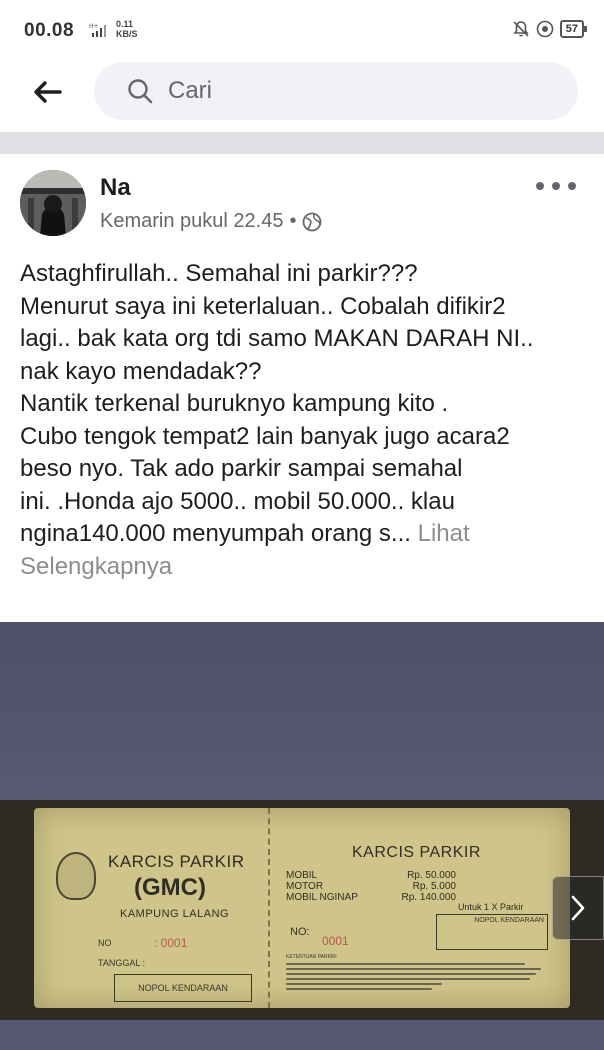 This screenshot has height=1050, width=604. I want to click on status-time: 00.08, so click(49, 30).